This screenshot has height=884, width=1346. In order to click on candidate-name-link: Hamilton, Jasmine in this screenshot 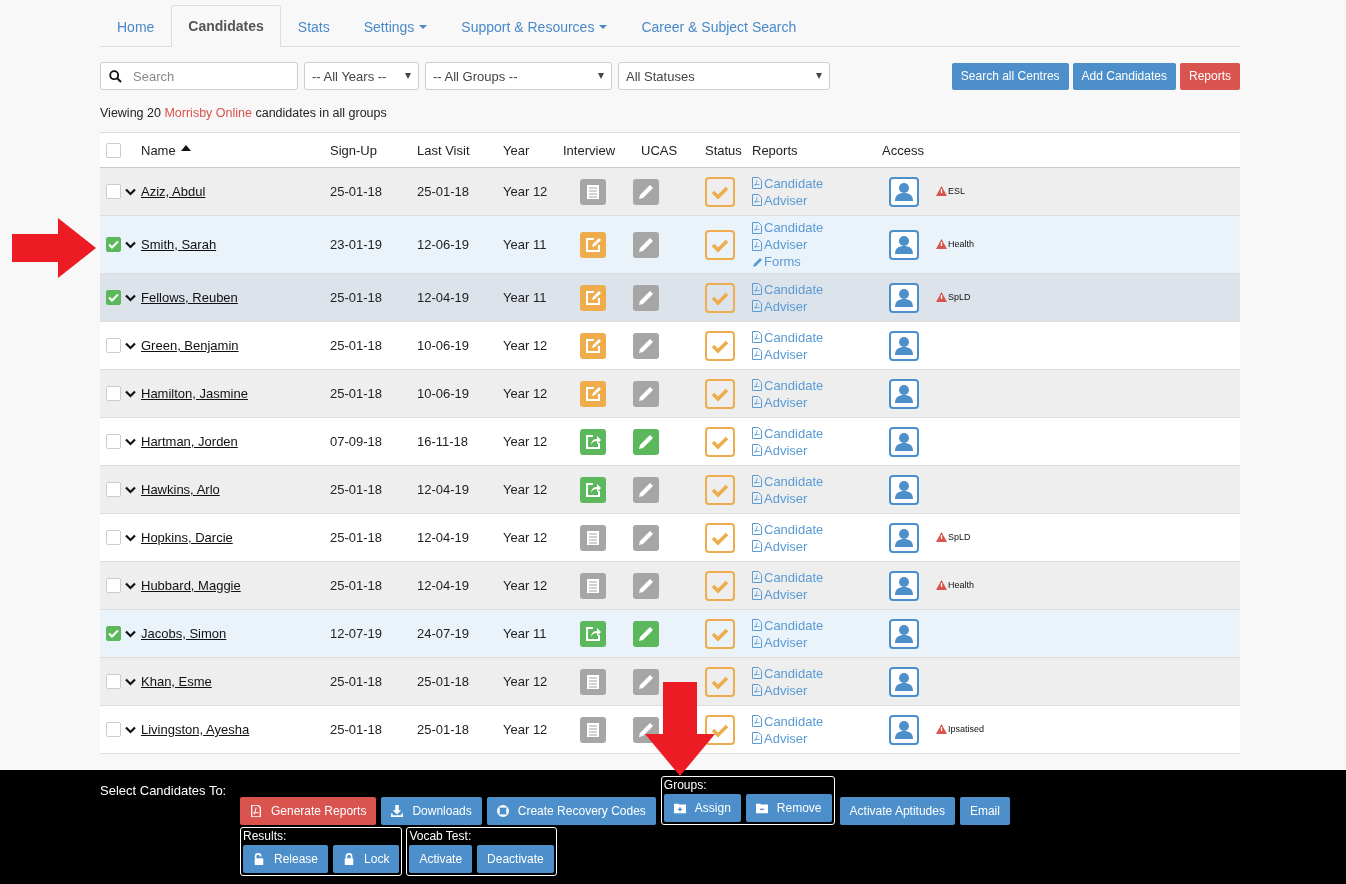, I will do `click(194, 393)`.